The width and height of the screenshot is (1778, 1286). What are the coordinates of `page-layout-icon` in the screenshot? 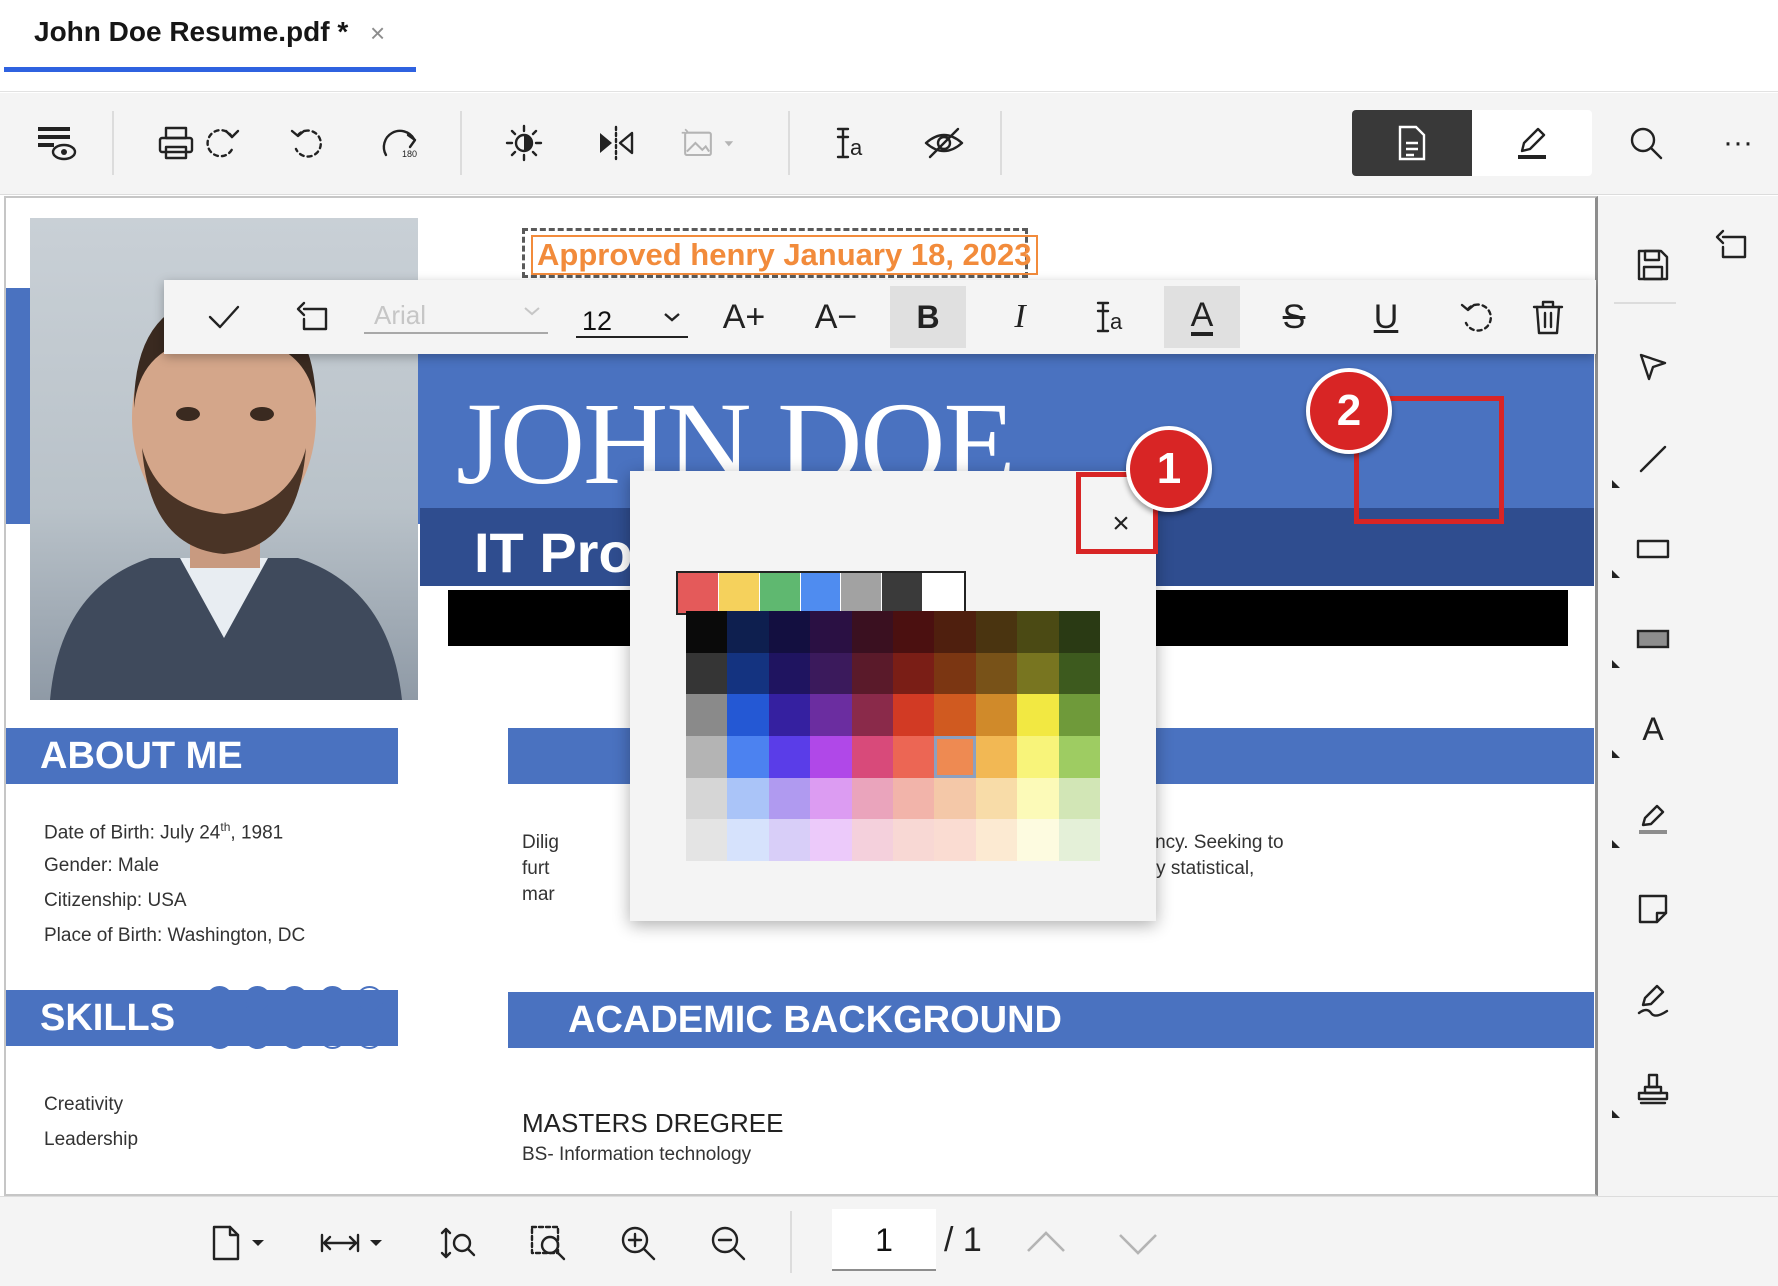 It's located at (238, 1243).